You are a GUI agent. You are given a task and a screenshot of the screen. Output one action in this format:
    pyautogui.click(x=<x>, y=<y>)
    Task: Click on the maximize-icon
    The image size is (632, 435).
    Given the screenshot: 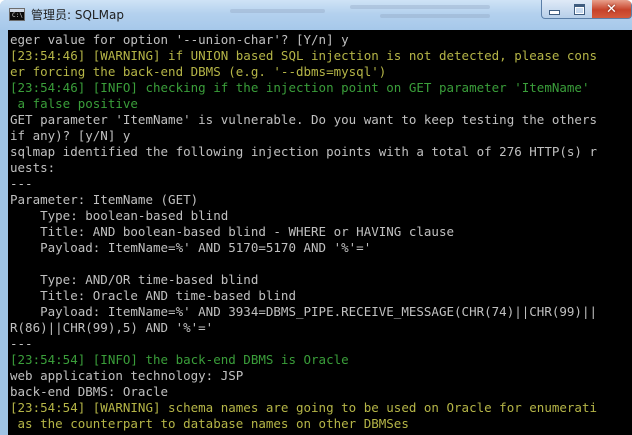 What is the action you would take?
    pyautogui.click(x=579, y=9)
    